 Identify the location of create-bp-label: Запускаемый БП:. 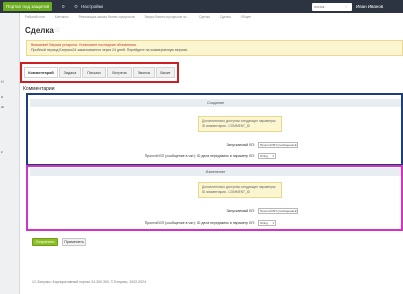
(240, 145).